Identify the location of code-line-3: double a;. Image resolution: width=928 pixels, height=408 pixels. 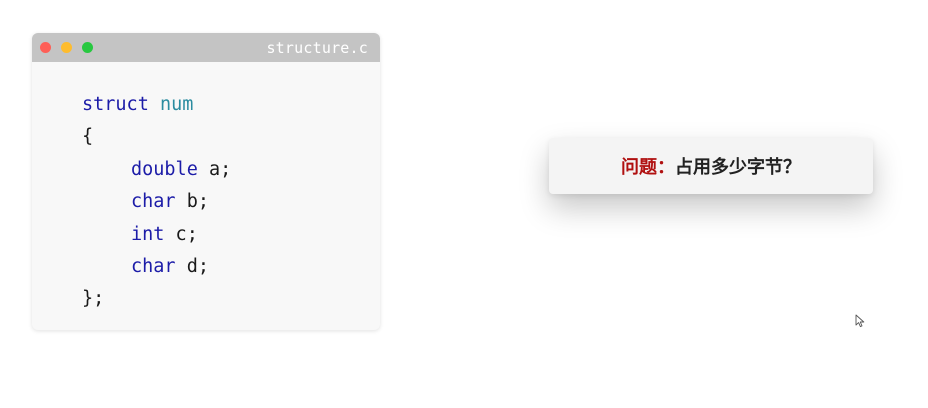
(156, 170).